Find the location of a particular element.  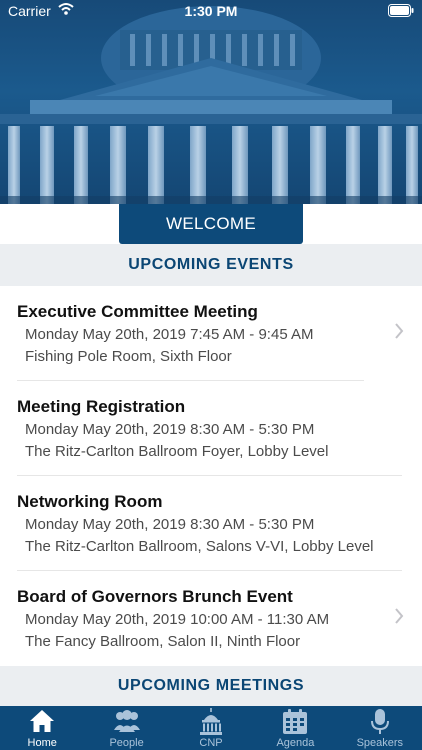

tab-people: People is located at coordinates (126, 728).